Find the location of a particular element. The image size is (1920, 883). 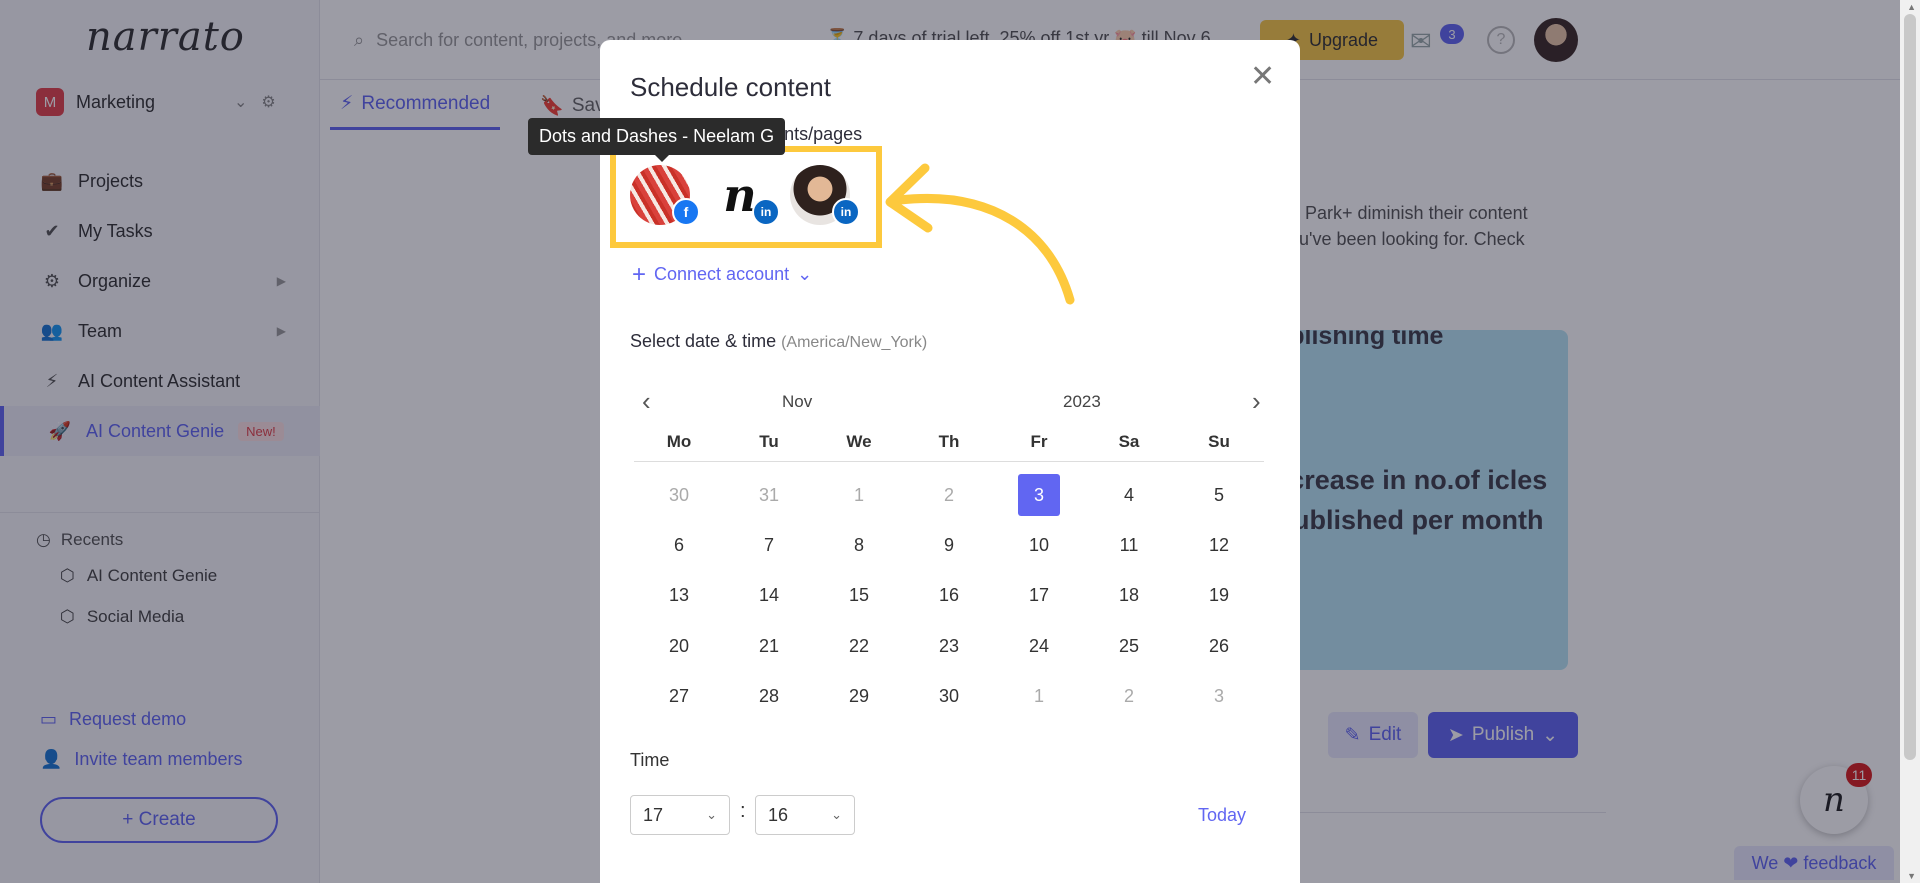

today-button: Today is located at coordinates (1222, 815).